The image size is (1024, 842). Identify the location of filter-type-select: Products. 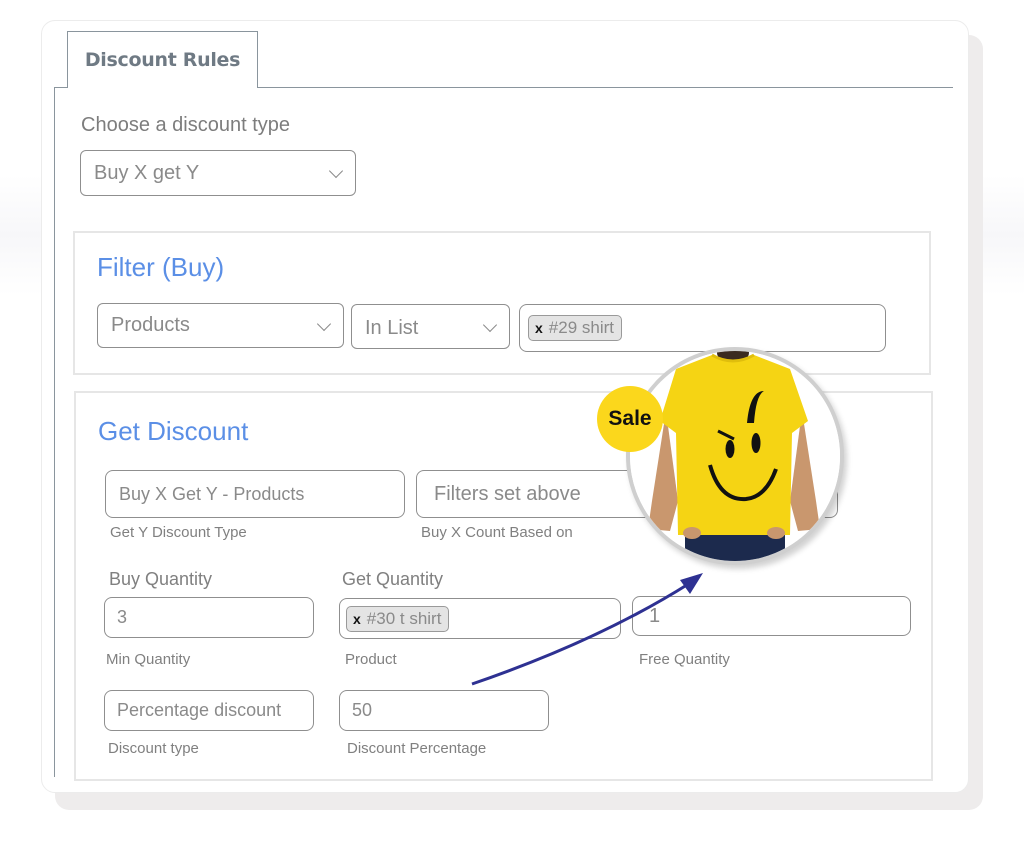
(220, 325).